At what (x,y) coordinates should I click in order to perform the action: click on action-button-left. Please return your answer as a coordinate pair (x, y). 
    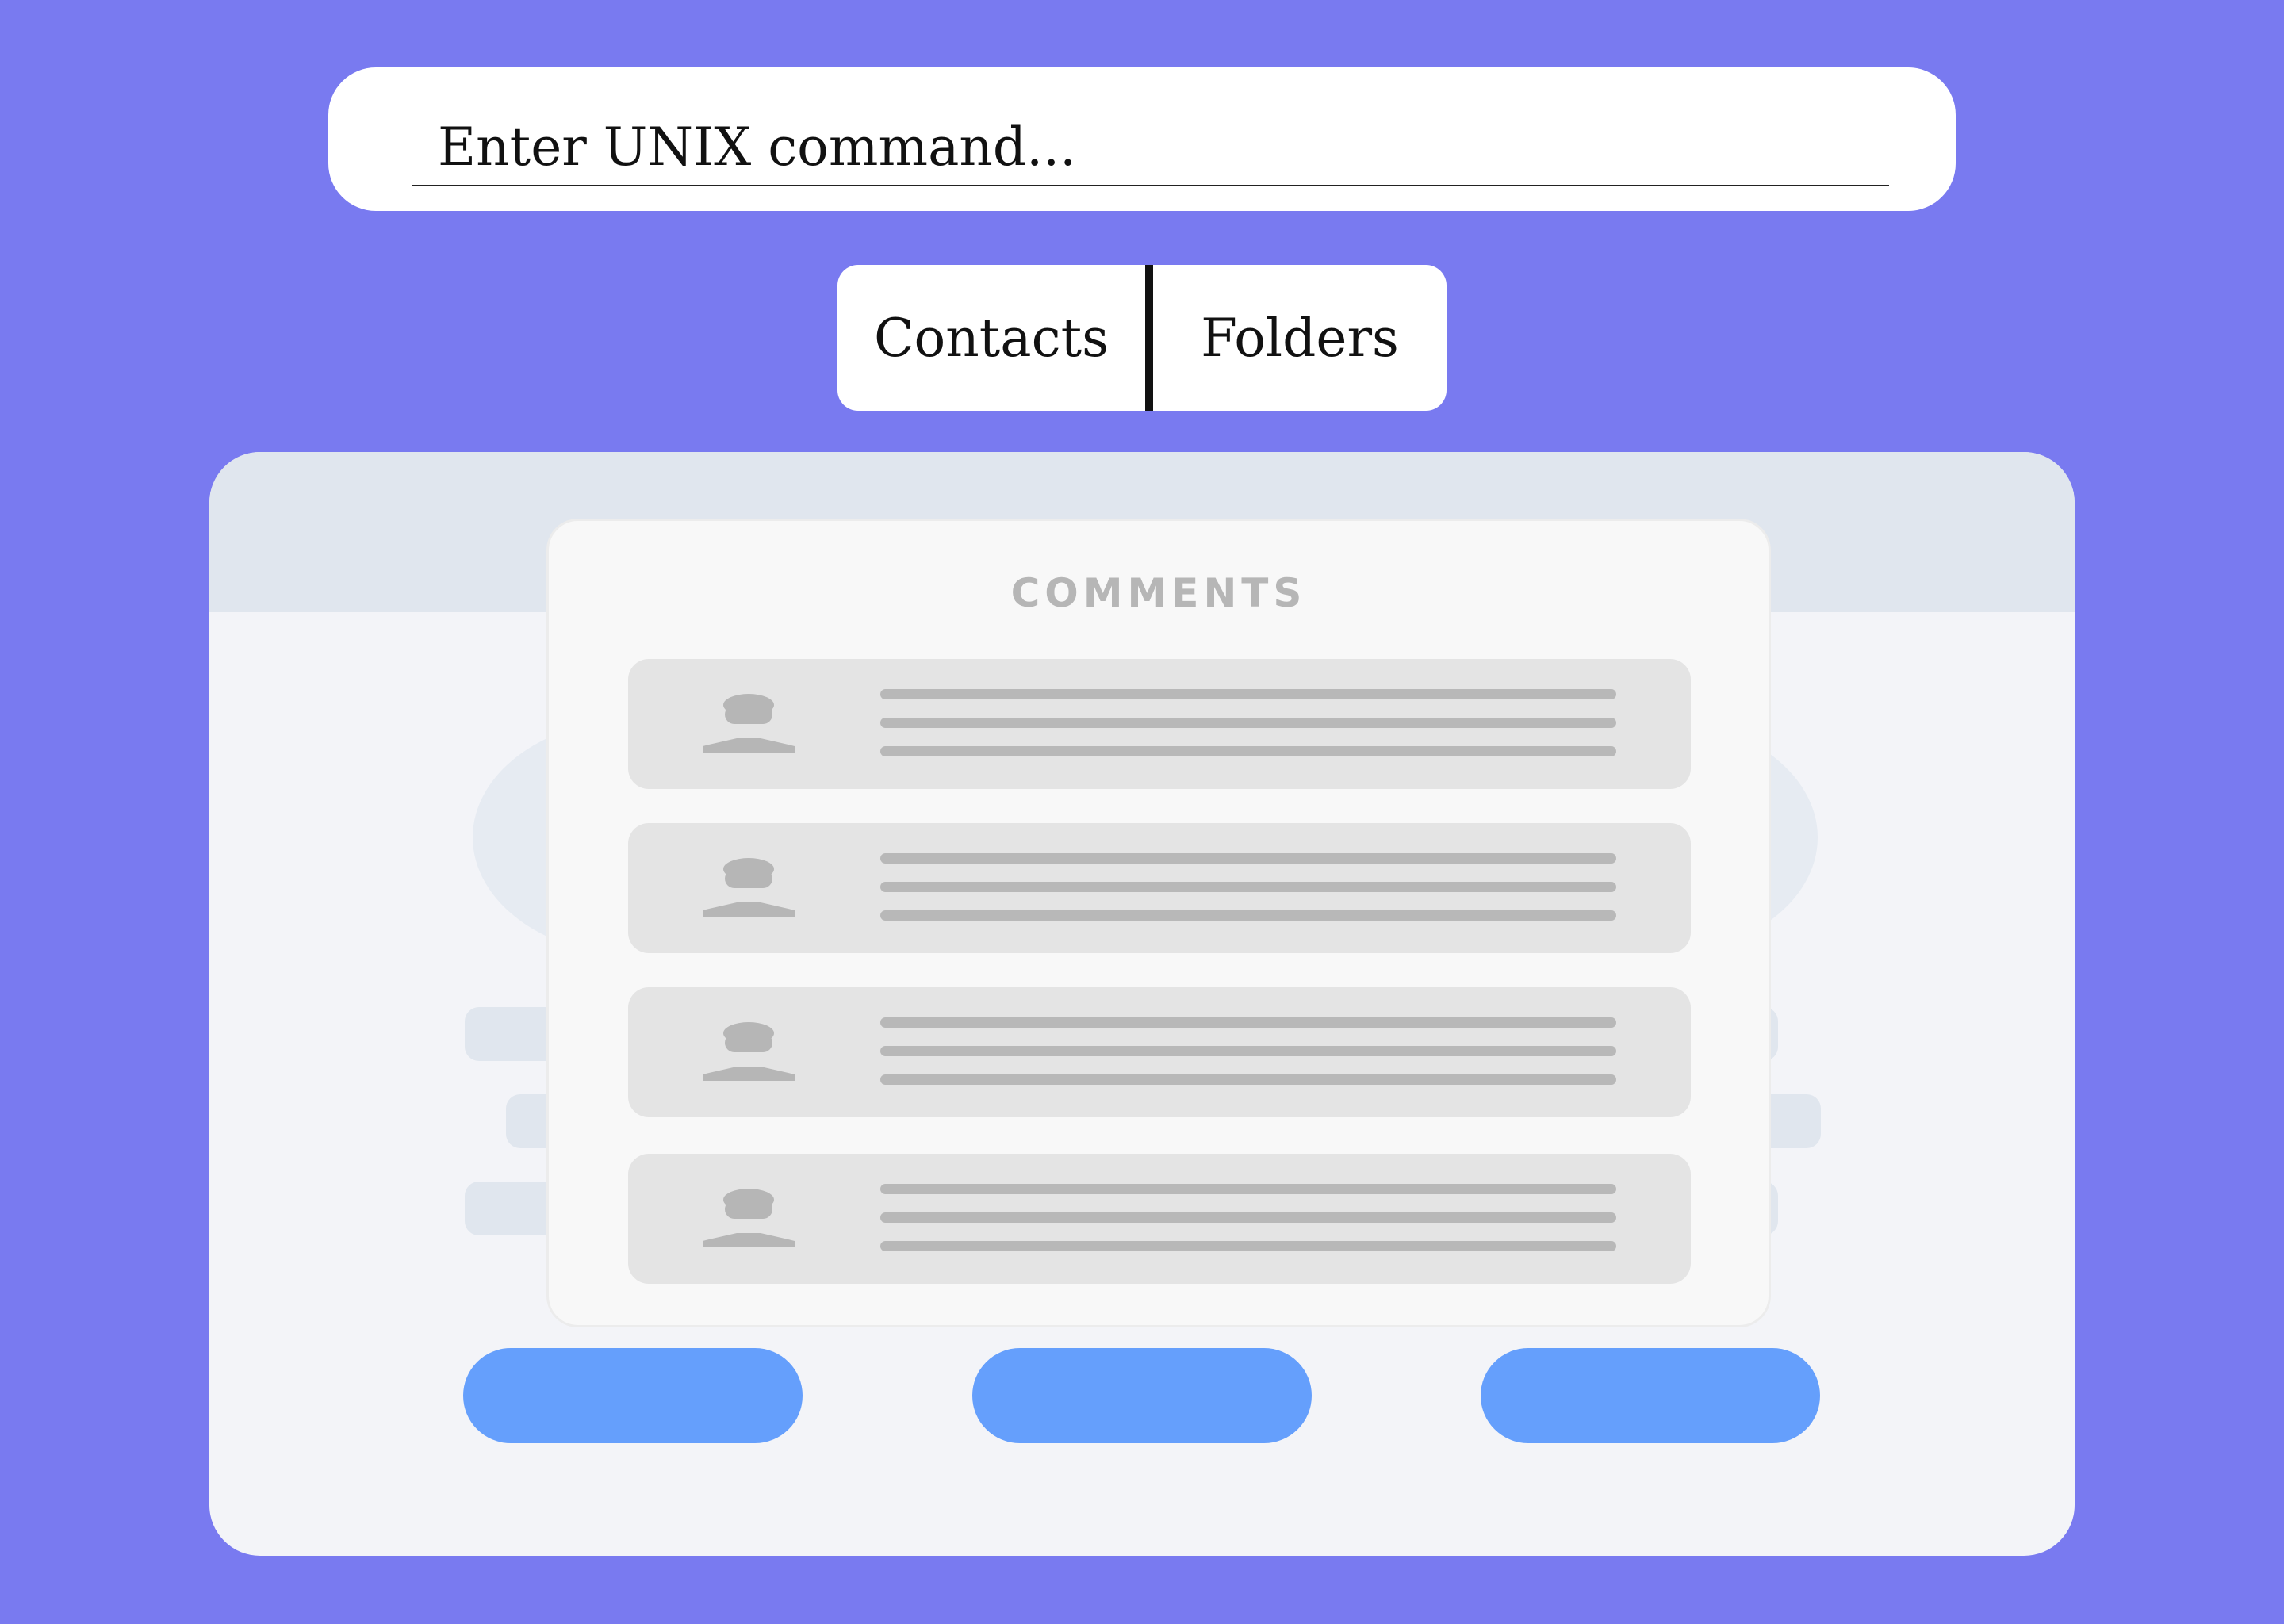
    Looking at the image, I should click on (633, 1395).